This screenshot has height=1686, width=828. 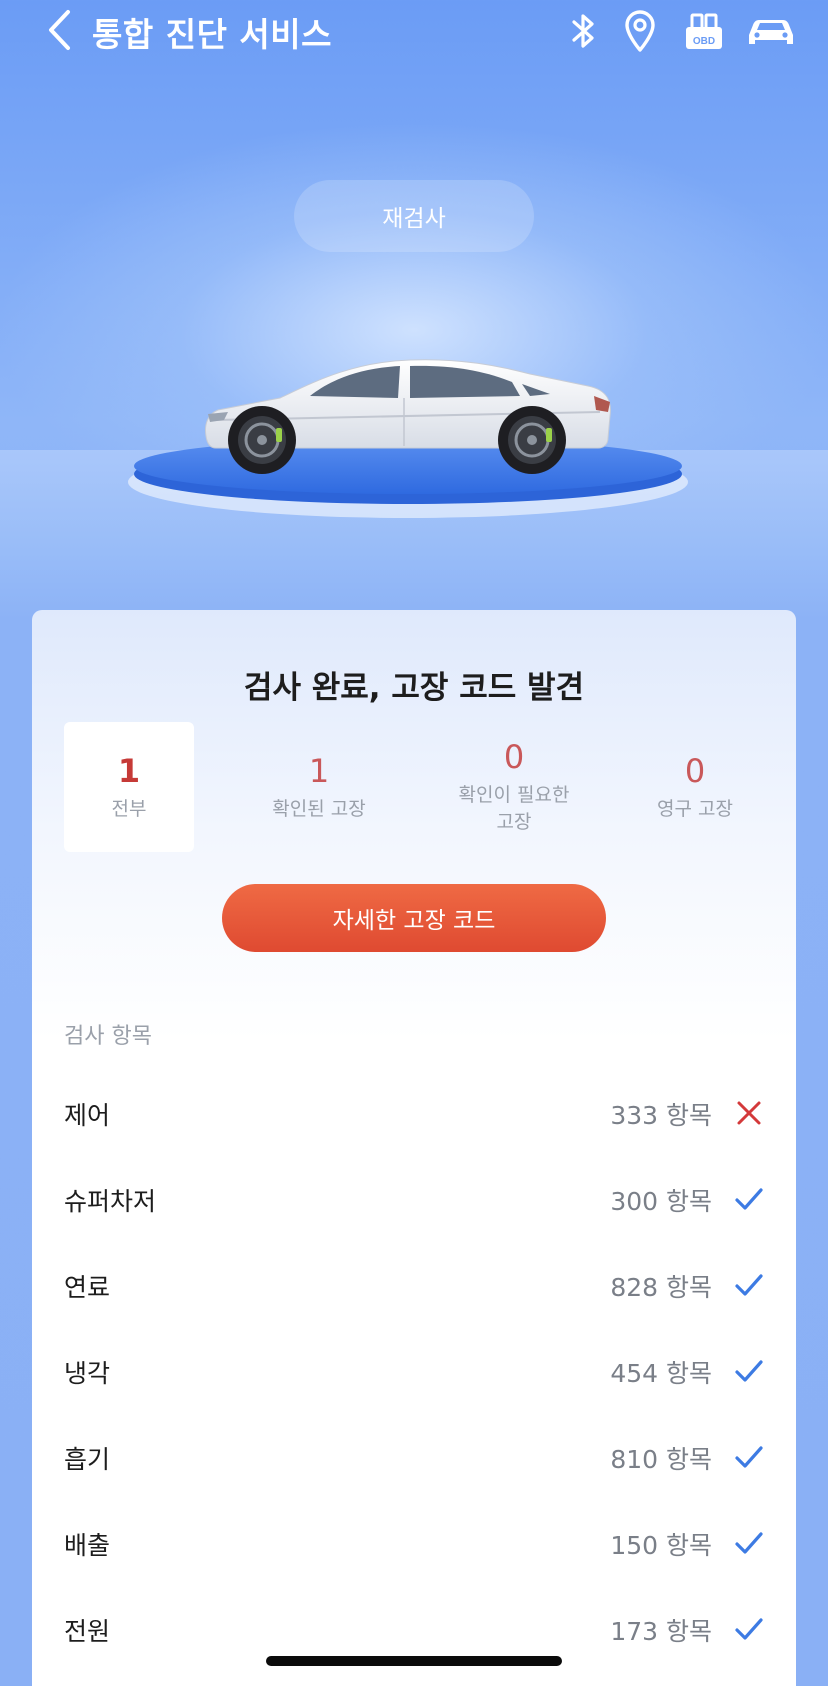 I want to click on item-count: 173 항목, so click(x=661, y=1631).